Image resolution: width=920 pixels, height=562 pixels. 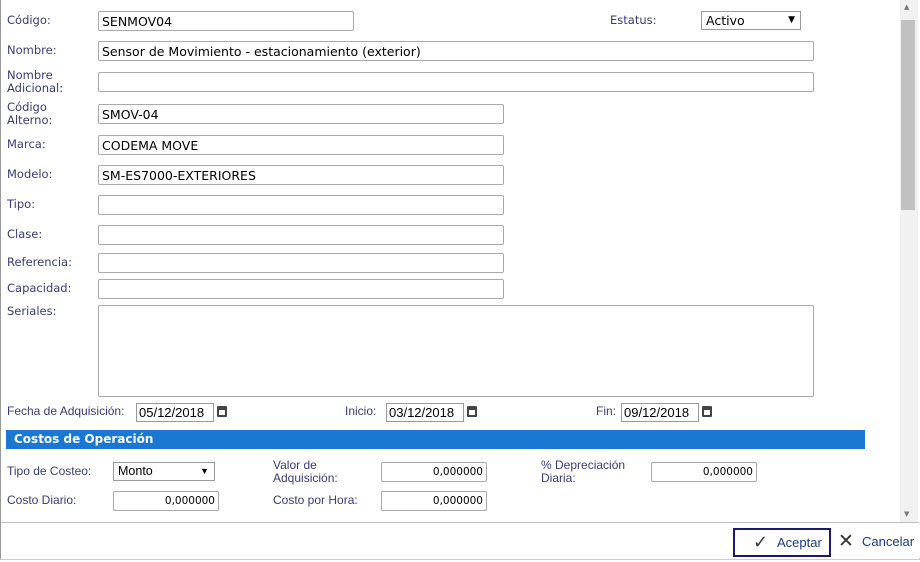 I want to click on inicio-input: 03/12/2018, so click(x=425, y=412).